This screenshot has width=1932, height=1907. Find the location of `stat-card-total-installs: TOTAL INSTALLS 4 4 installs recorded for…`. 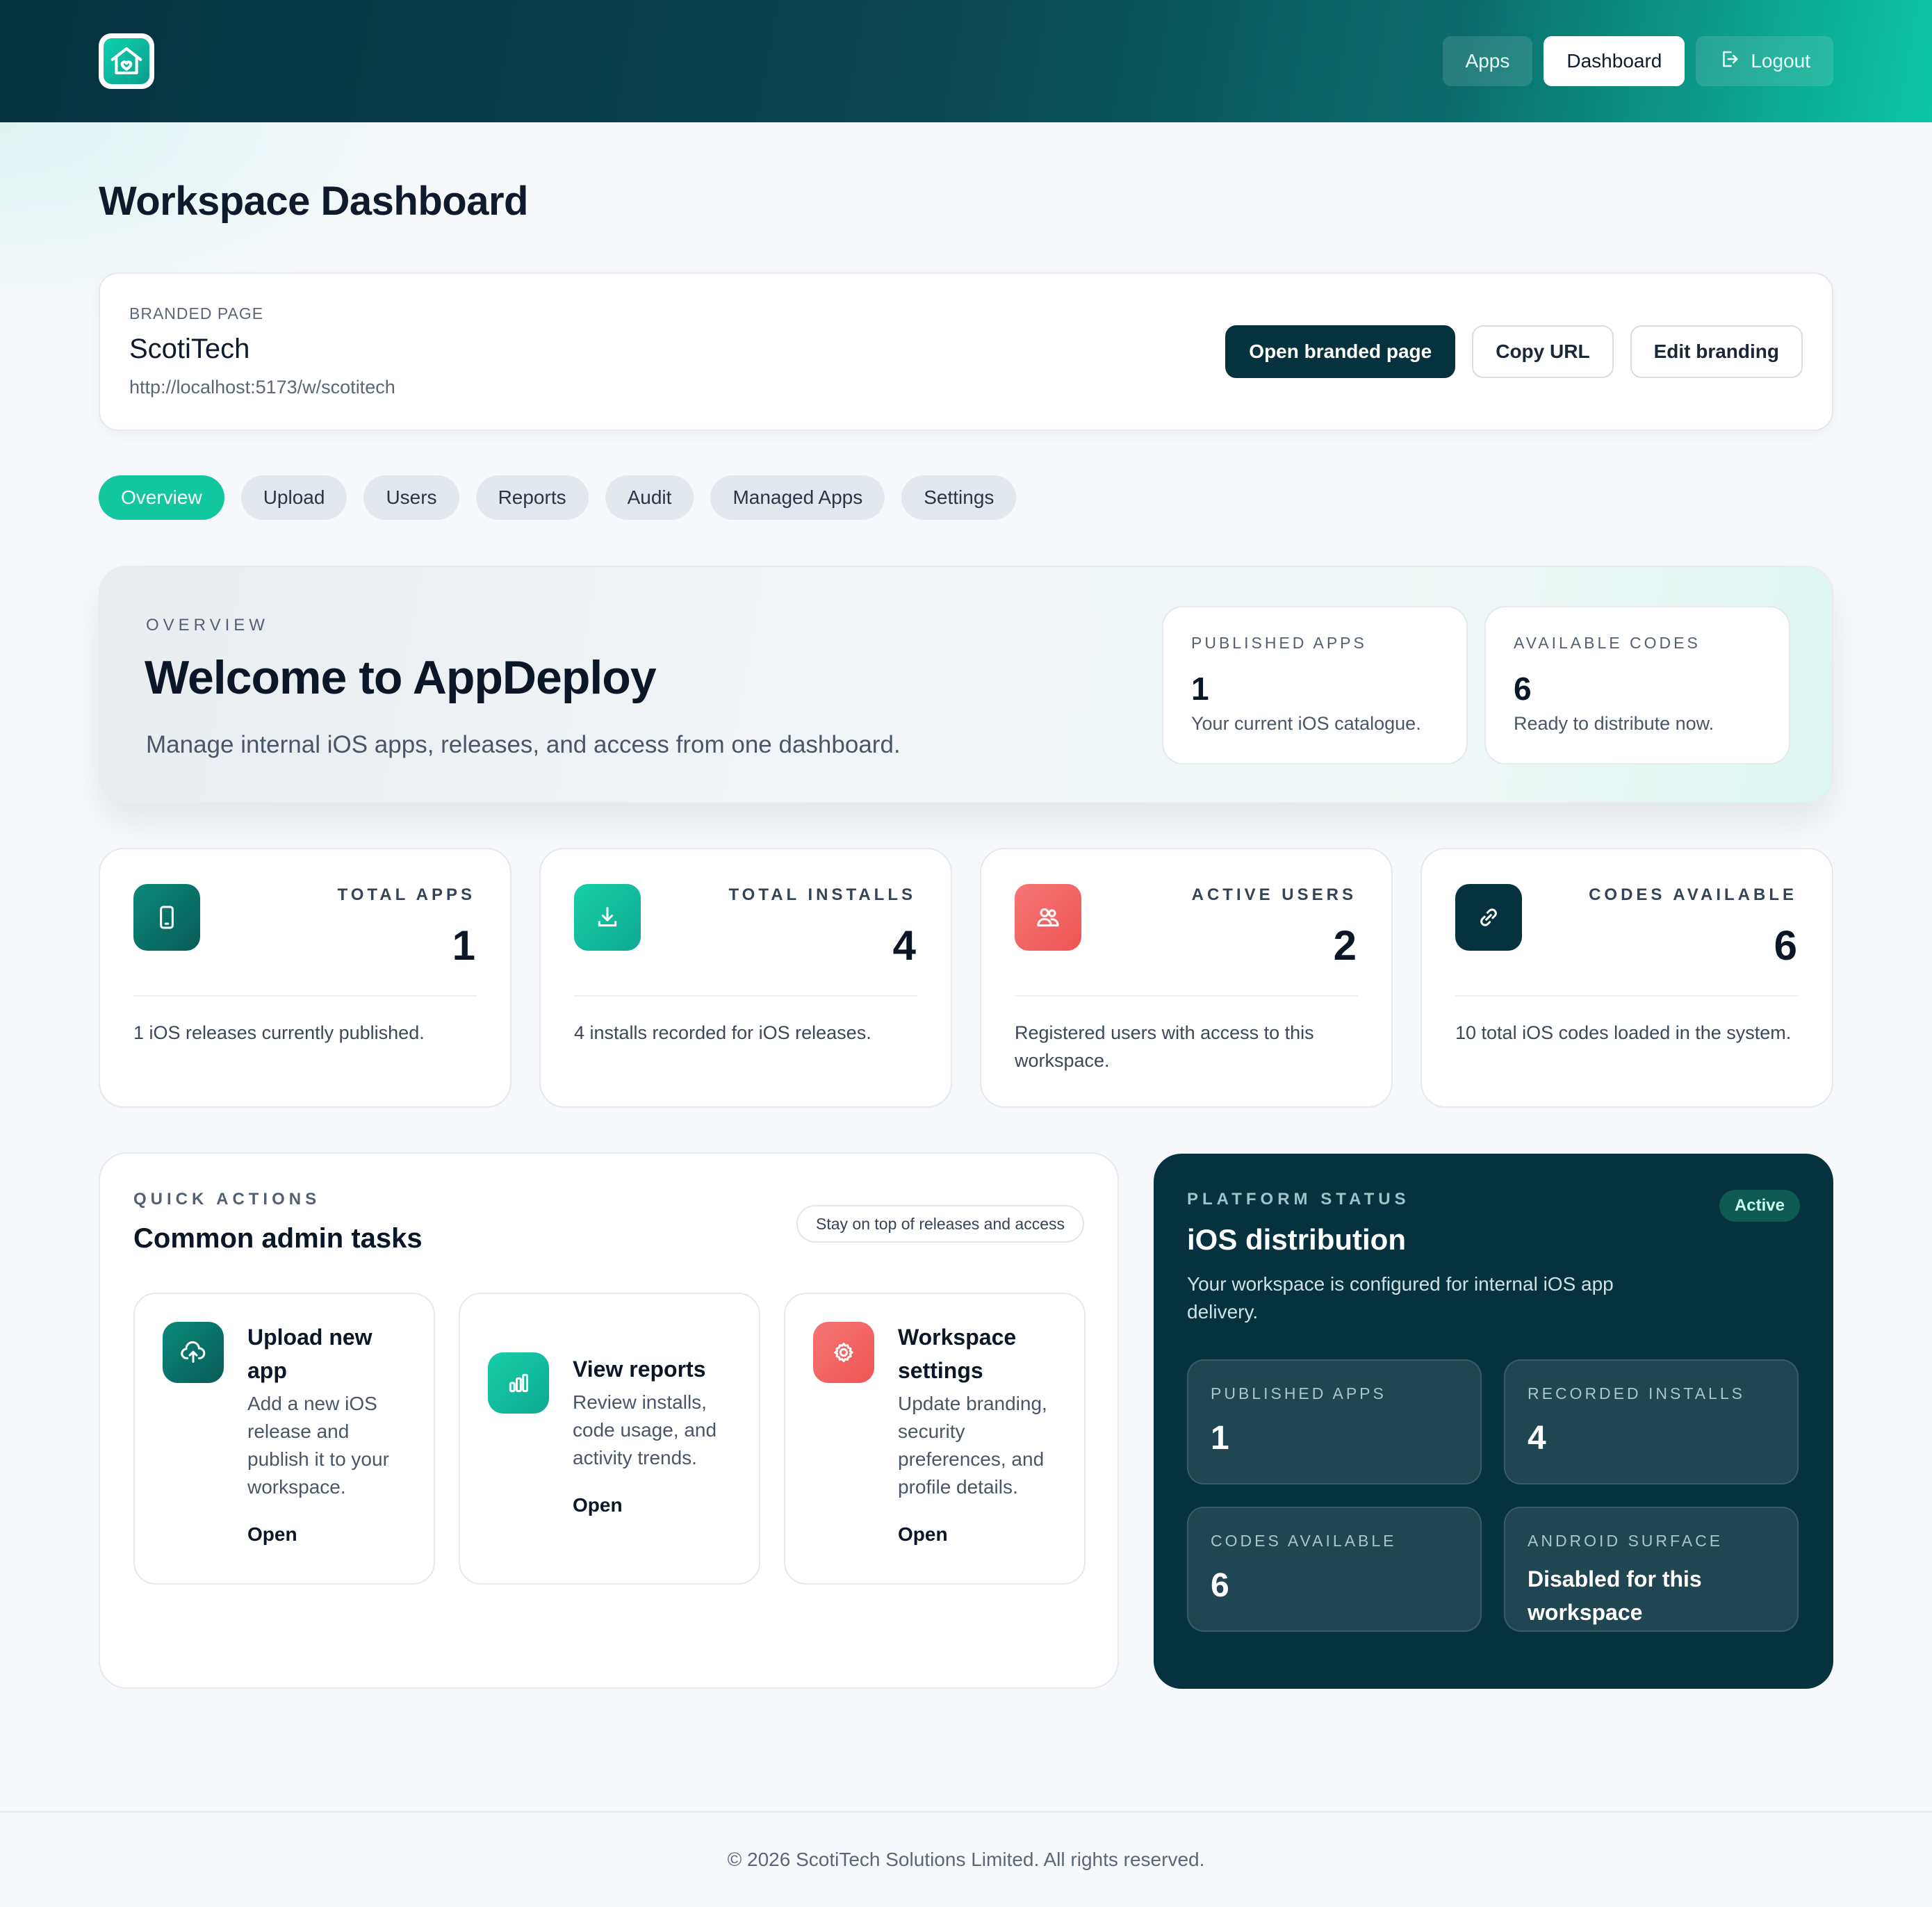

stat-card-total-installs: TOTAL INSTALLS 4 4 installs recorded for… is located at coordinates (745, 978).